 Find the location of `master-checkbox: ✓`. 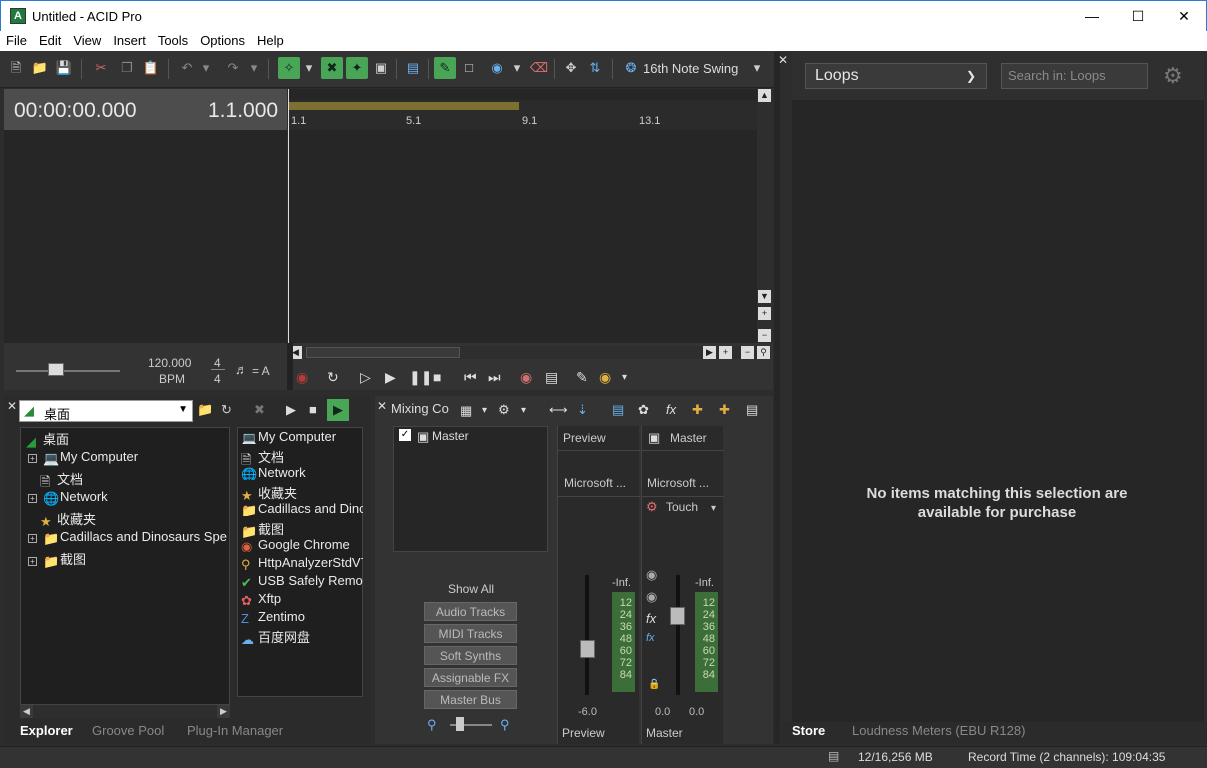

master-checkbox: ✓ is located at coordinates (405, 435).